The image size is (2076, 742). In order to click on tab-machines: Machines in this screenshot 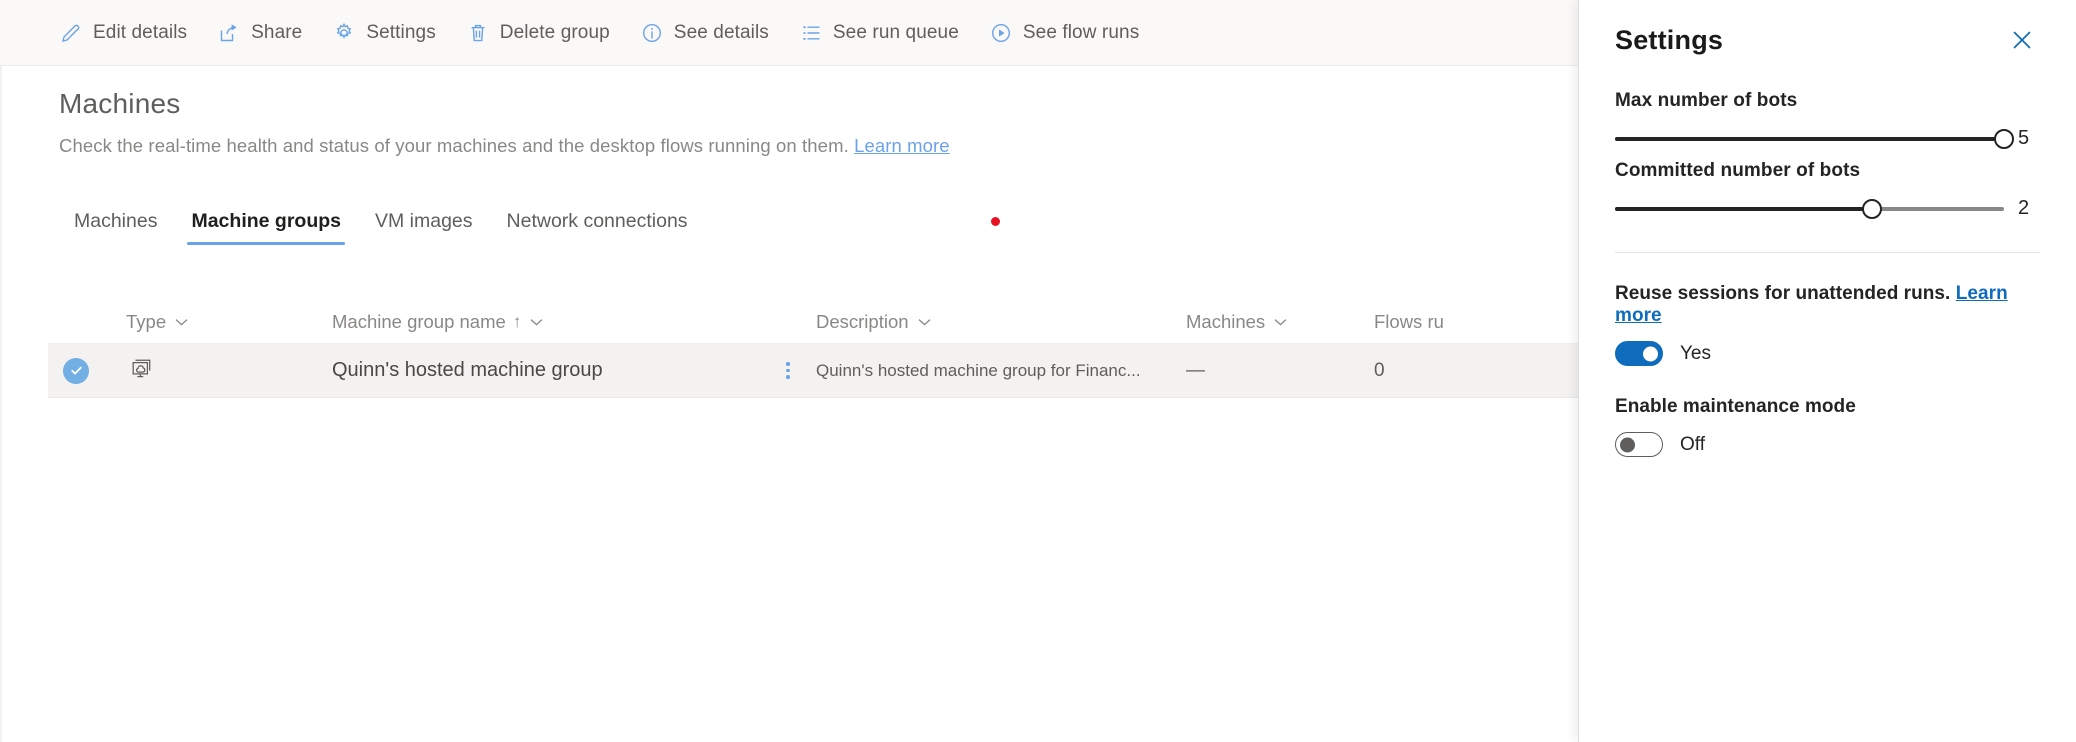, I will do `click(115, 227)`.